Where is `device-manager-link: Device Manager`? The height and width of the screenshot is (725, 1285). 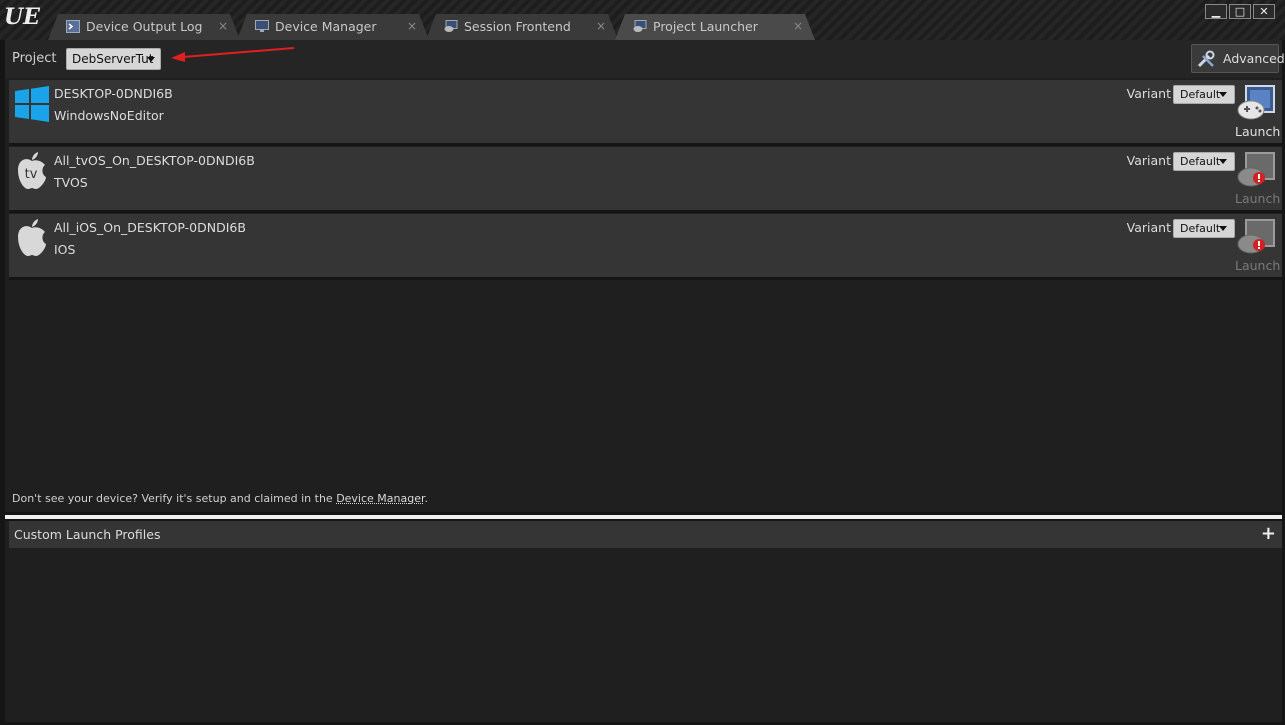 device-manager-link: Device Manager is located at coordinates (380, 498).